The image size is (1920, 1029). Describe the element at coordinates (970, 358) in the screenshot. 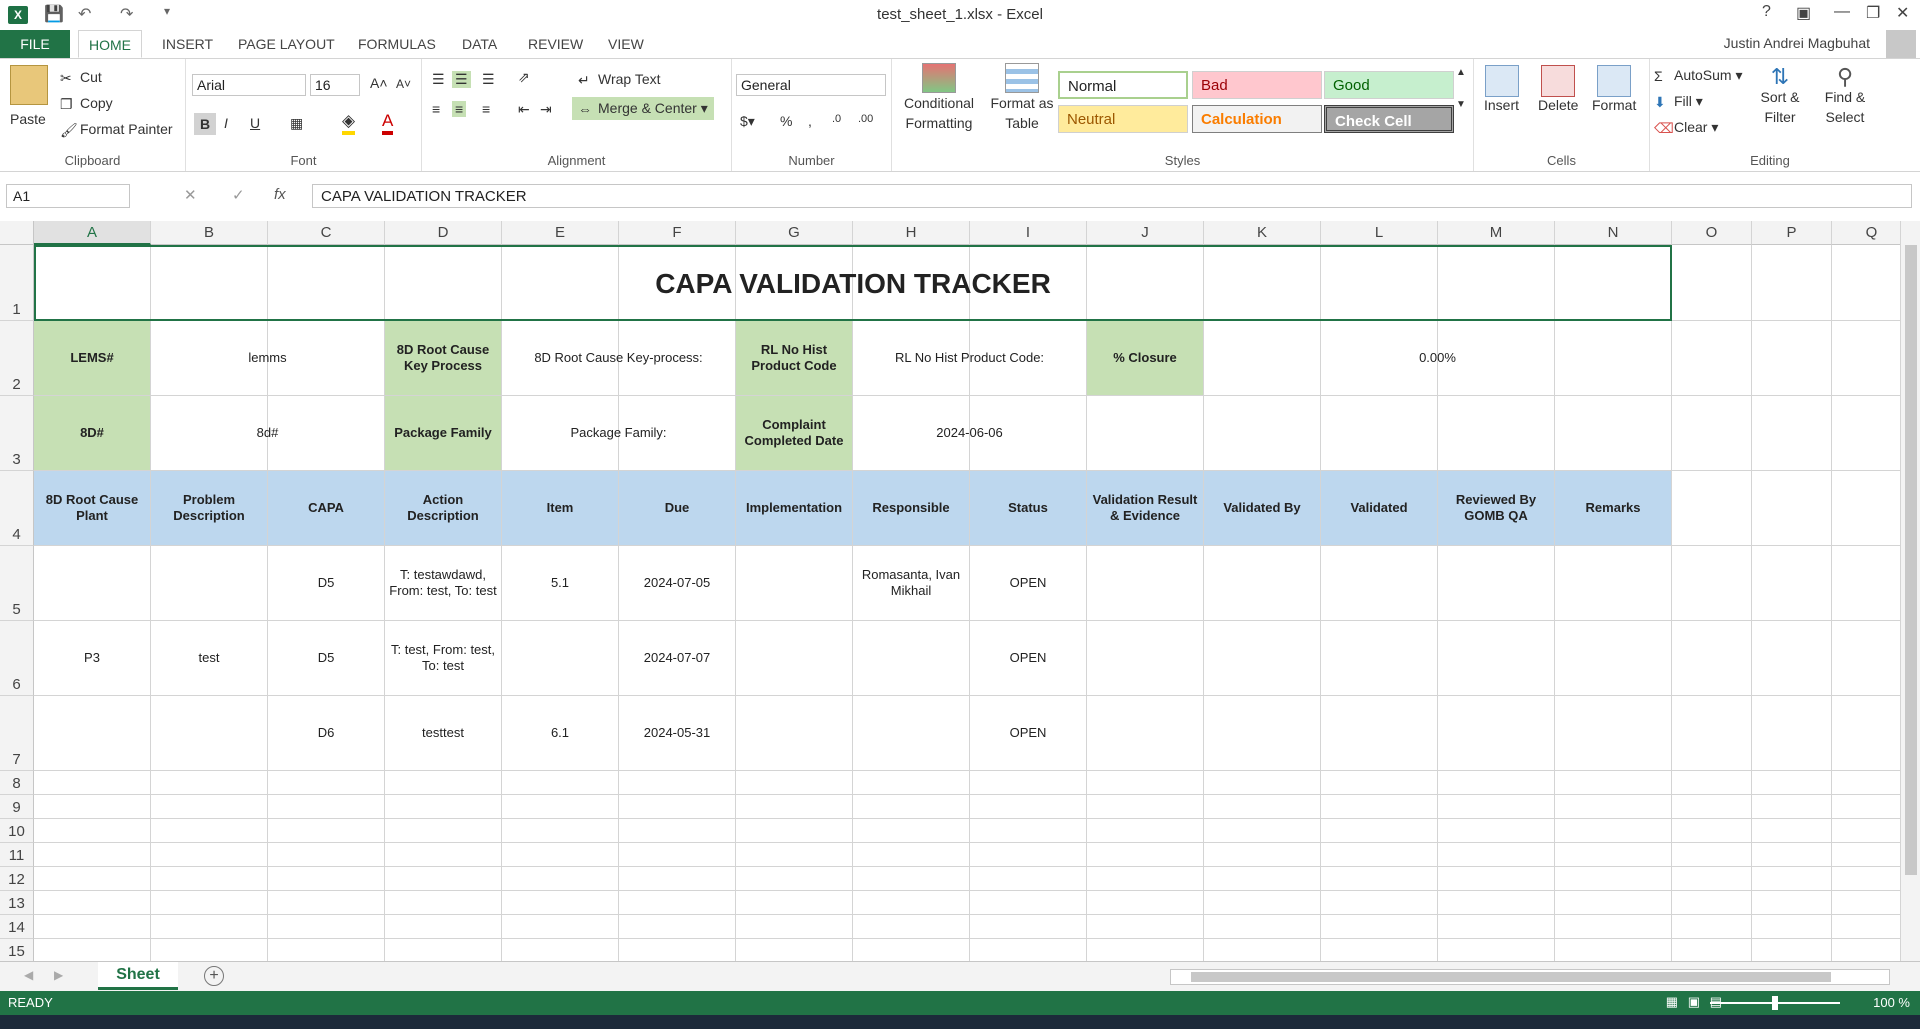

I see `rl-product-code-value: RL No Hist Product Code:` at that location.